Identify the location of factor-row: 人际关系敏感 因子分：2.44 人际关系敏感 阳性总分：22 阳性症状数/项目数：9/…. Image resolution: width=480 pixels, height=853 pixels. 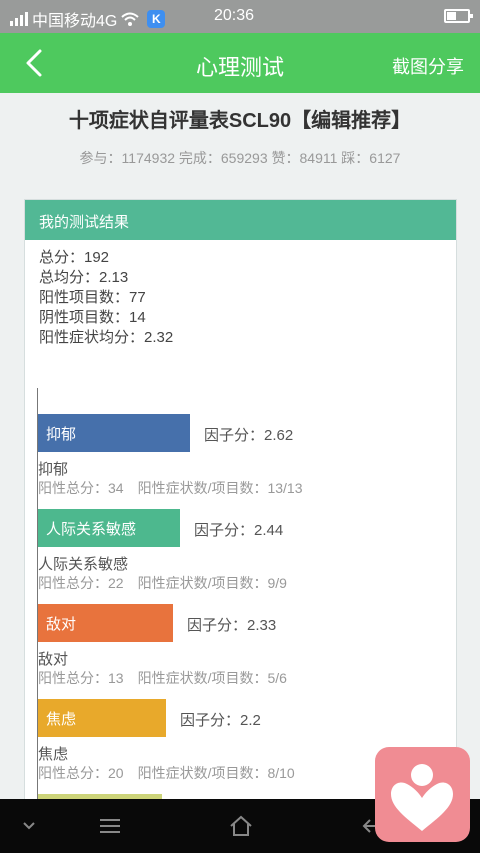
(243, 553).